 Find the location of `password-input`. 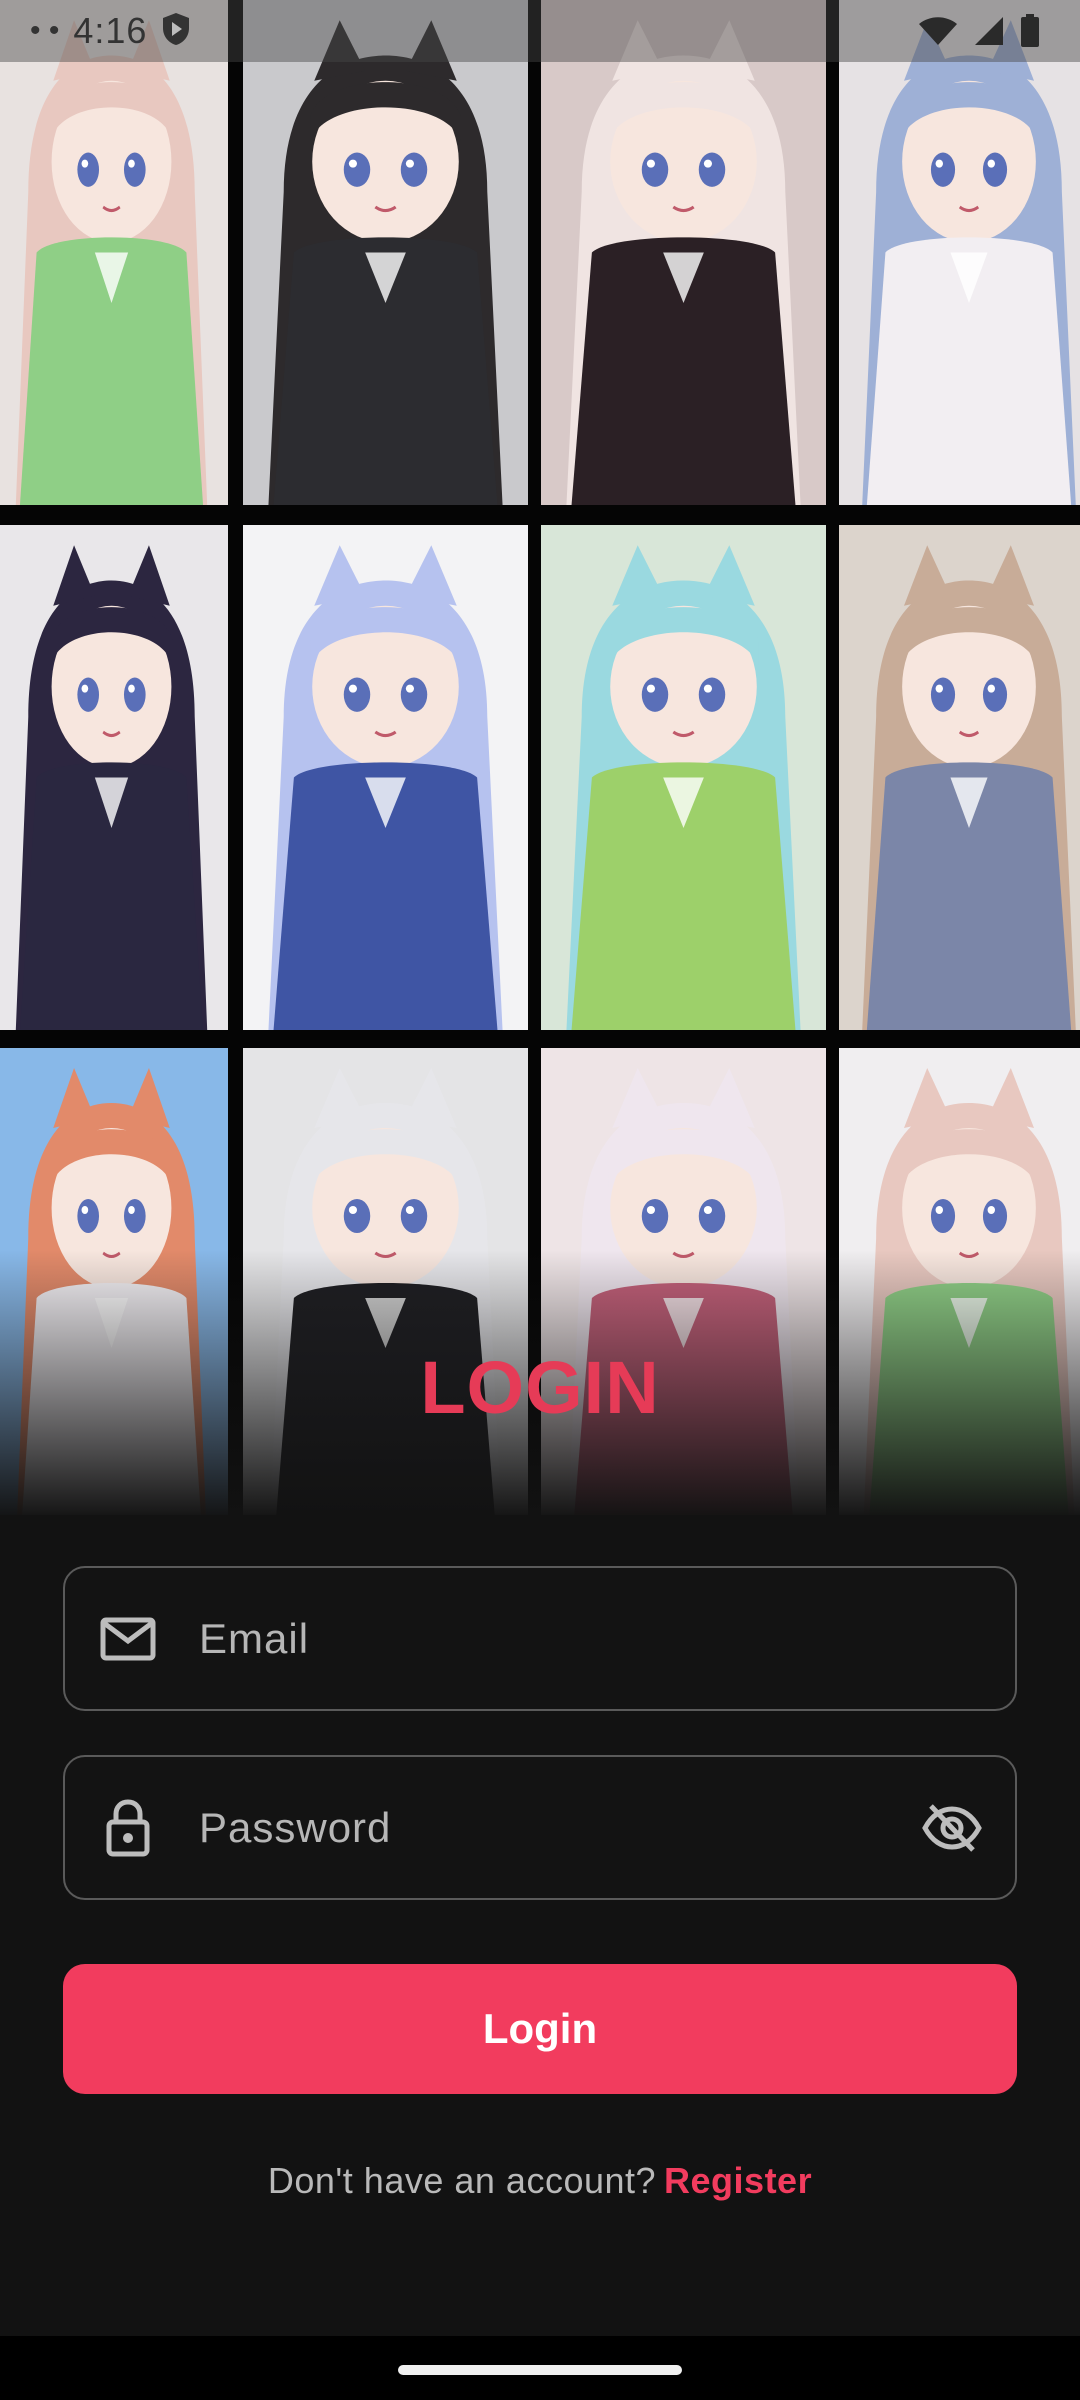

password-input is located at coordinates (539, 1827).